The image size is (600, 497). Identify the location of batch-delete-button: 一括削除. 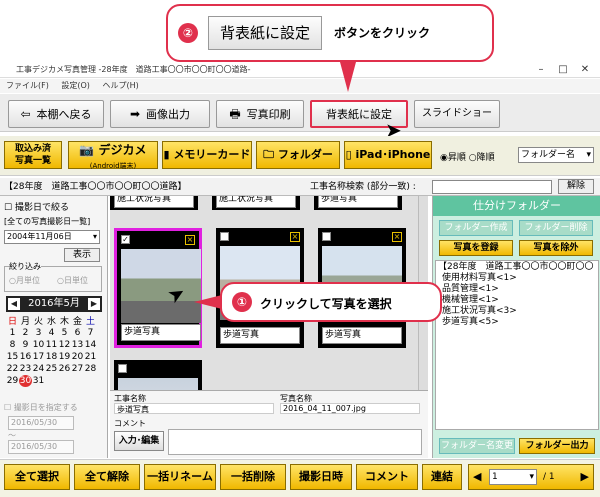
(253, 477).